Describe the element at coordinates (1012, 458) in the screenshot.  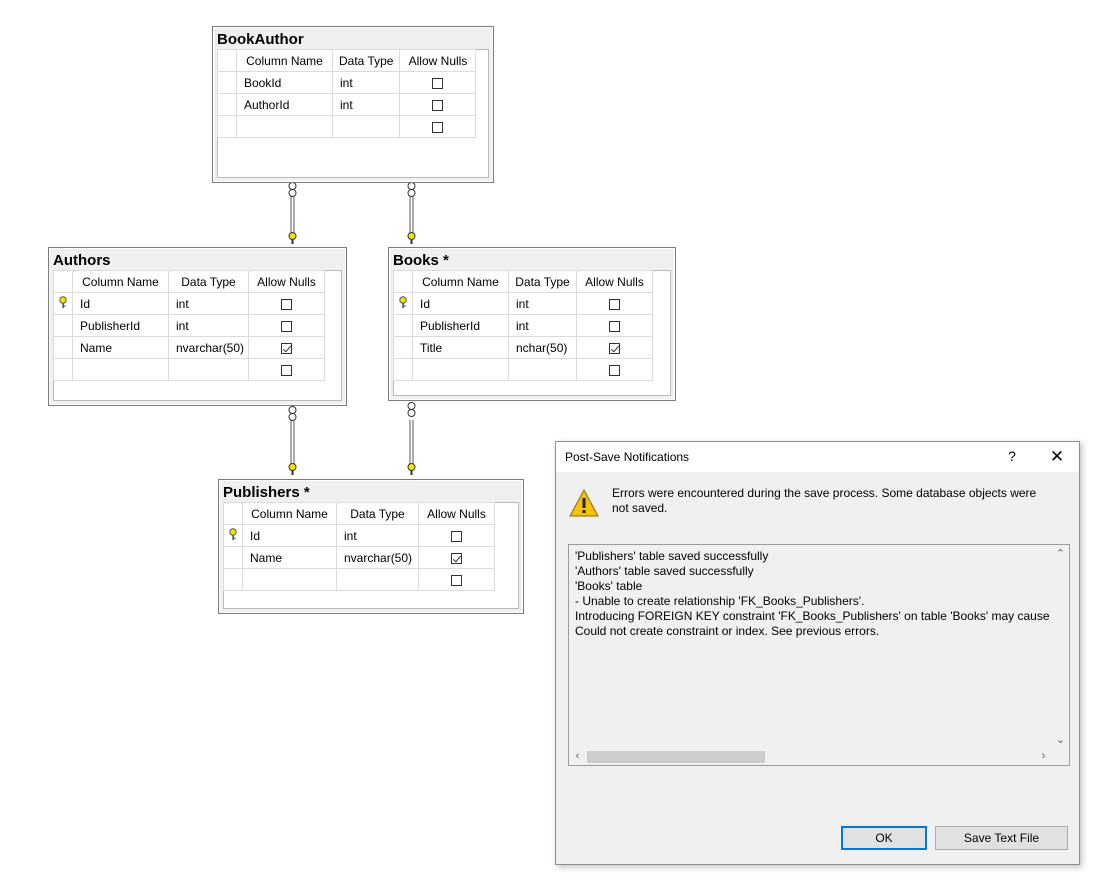
I see `help-icon: ?` at that location.